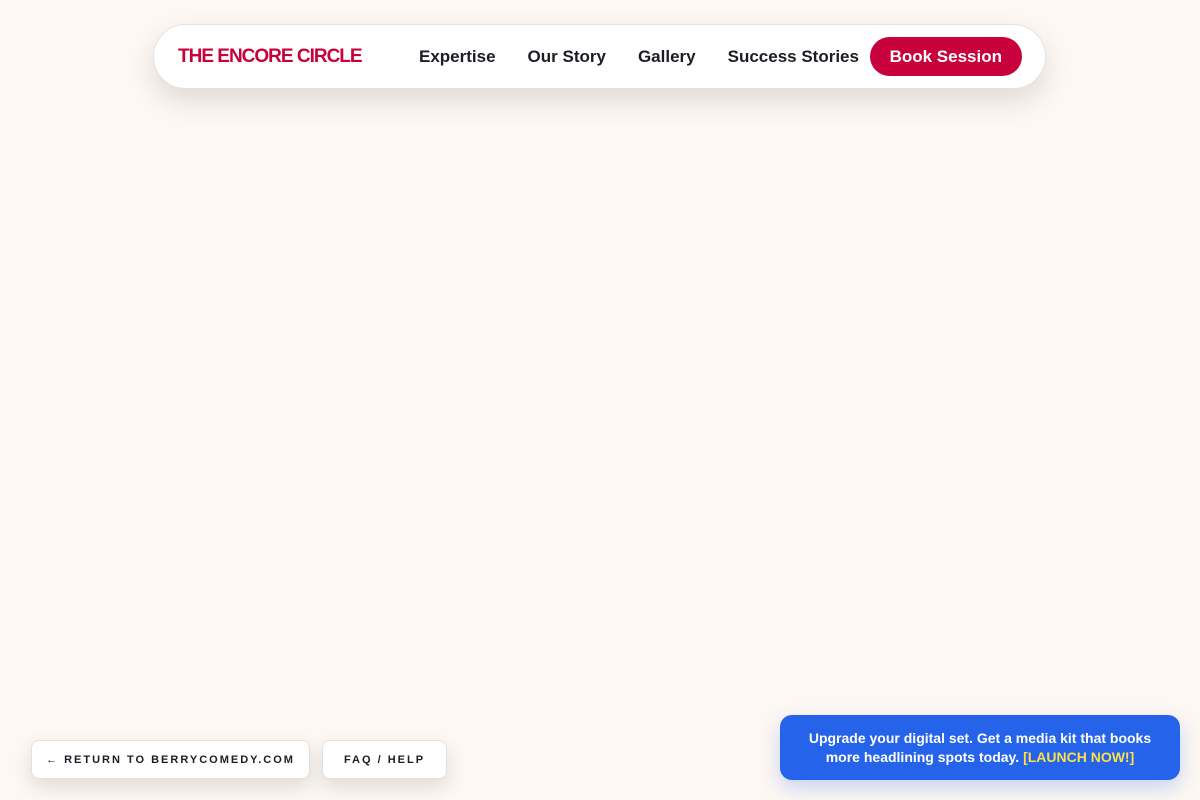 This screenshot has height=800, width=1200. Describe the element at coordinates (667, 57) in the screenshot. I see `nav-link-gallery: Gallery` at that location.